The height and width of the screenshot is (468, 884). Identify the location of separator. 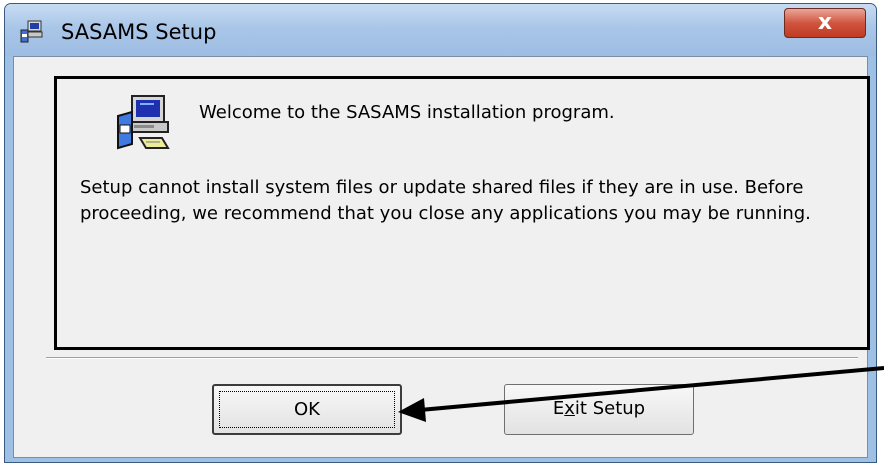
(452, 358).